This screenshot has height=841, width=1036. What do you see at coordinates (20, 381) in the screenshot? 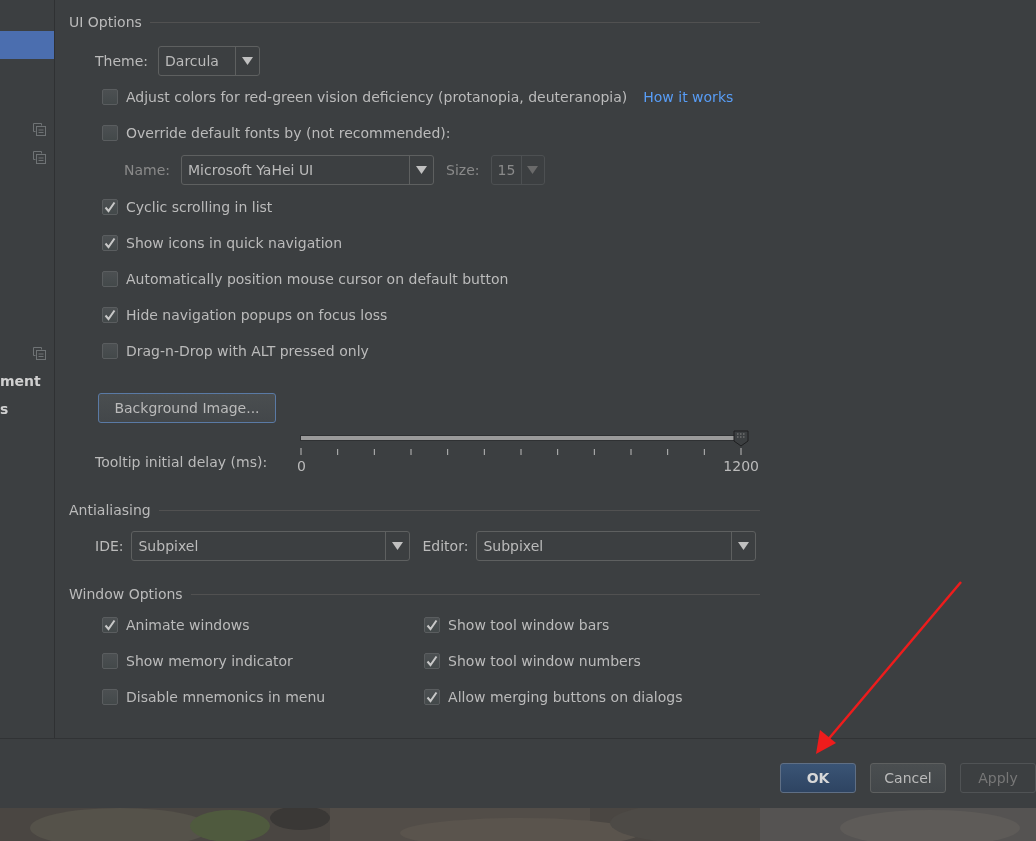
I see `sidebar-item: ment` at bounding box center [20, 381].